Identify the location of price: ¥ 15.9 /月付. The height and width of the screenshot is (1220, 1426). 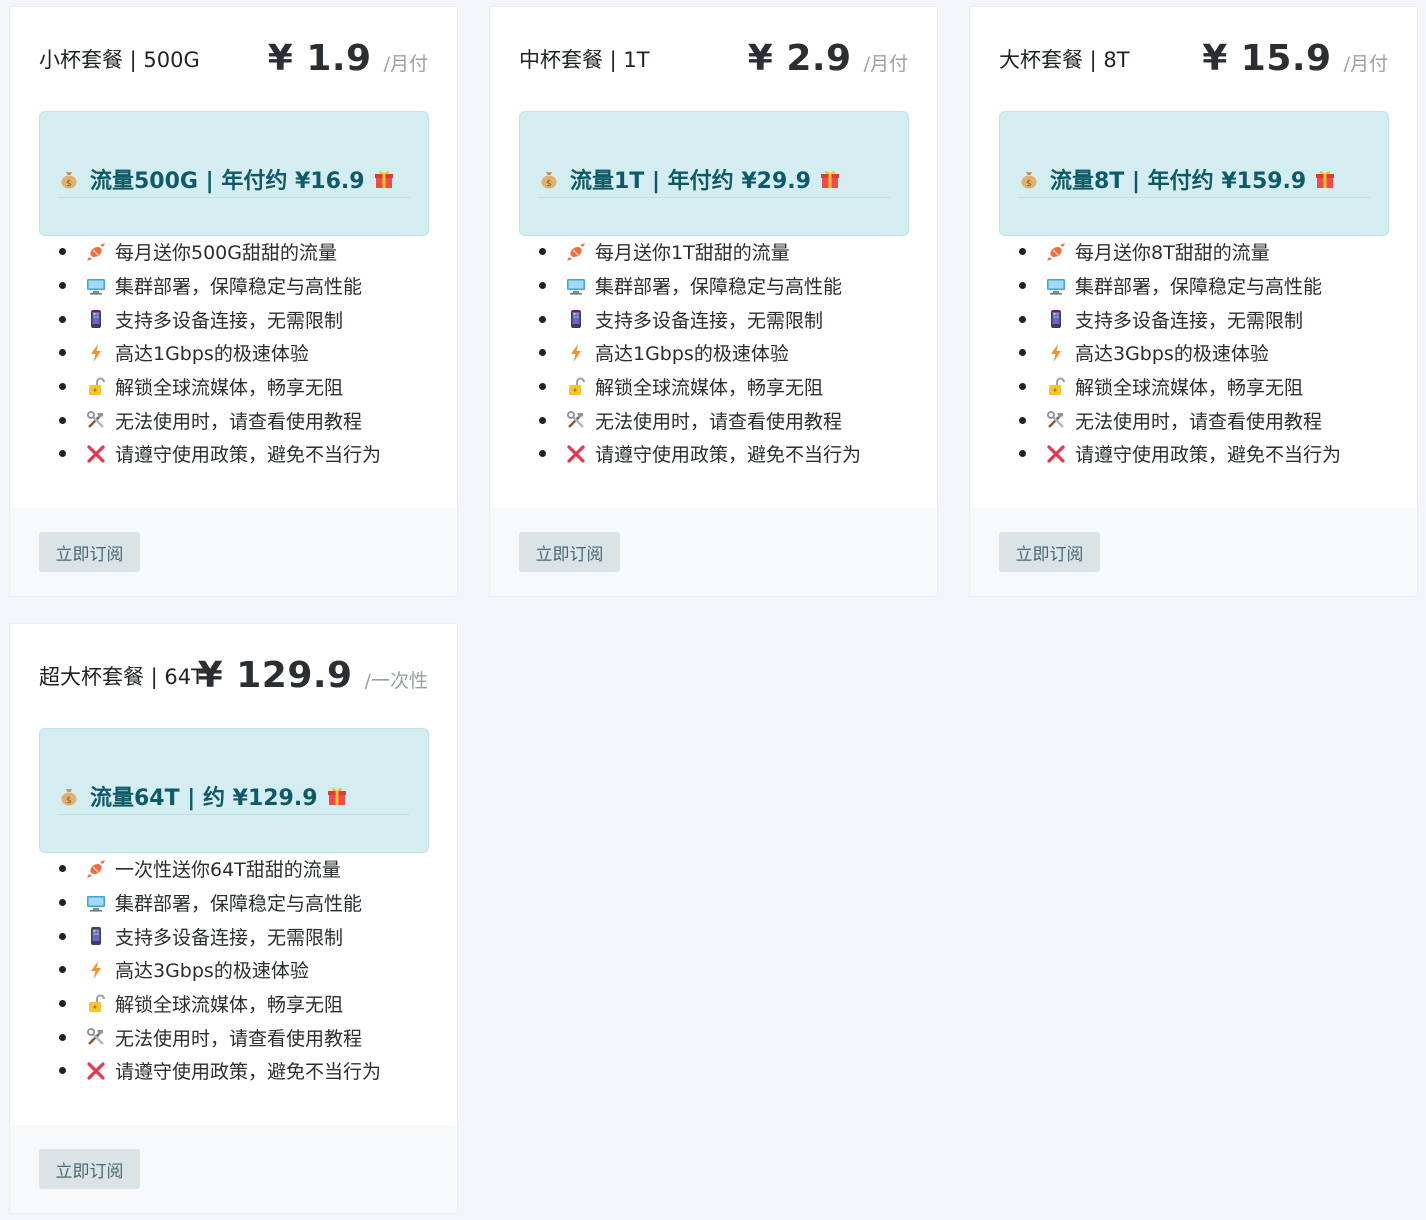
(1295, 58).